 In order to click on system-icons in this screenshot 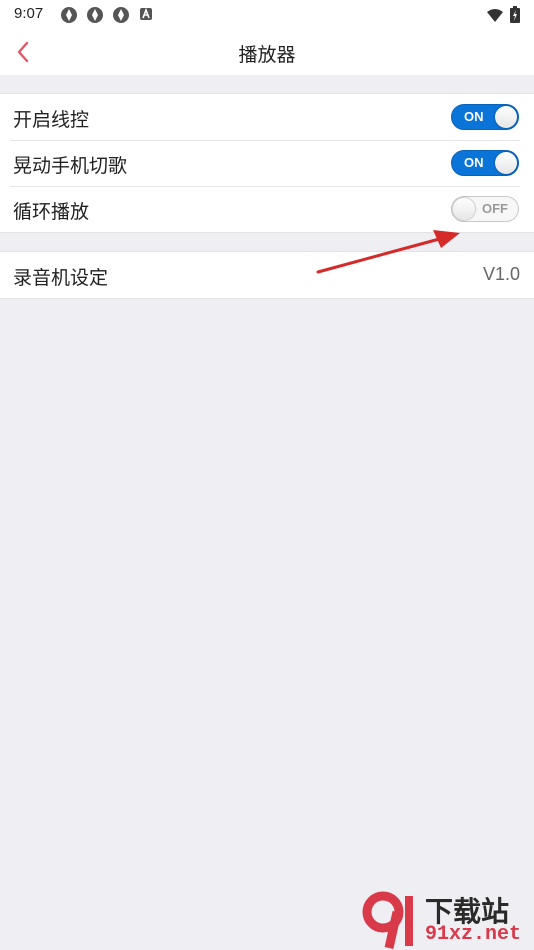, I will do `click(503, 14)`.